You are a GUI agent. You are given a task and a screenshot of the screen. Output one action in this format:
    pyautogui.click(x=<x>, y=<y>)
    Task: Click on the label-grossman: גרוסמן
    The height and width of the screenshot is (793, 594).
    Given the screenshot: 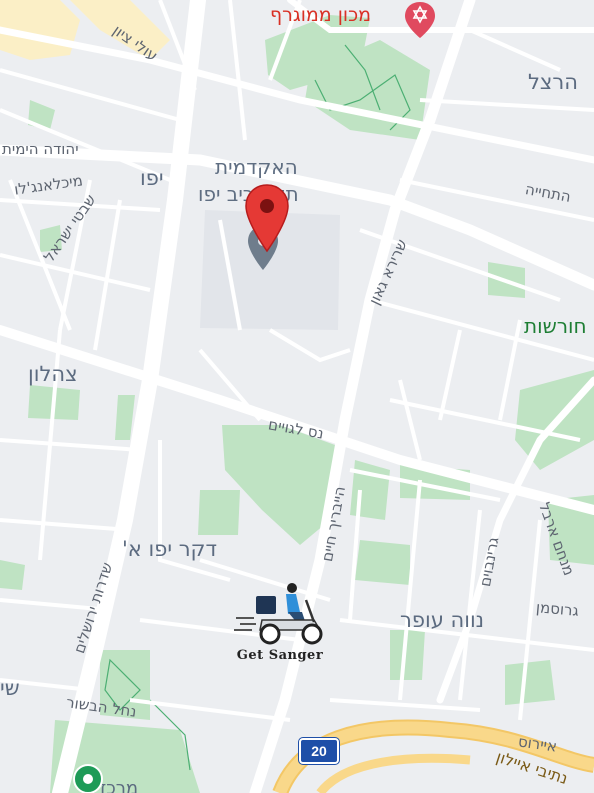 What is the action you would take?
    pyautogui.click(x=557, y=609)
    